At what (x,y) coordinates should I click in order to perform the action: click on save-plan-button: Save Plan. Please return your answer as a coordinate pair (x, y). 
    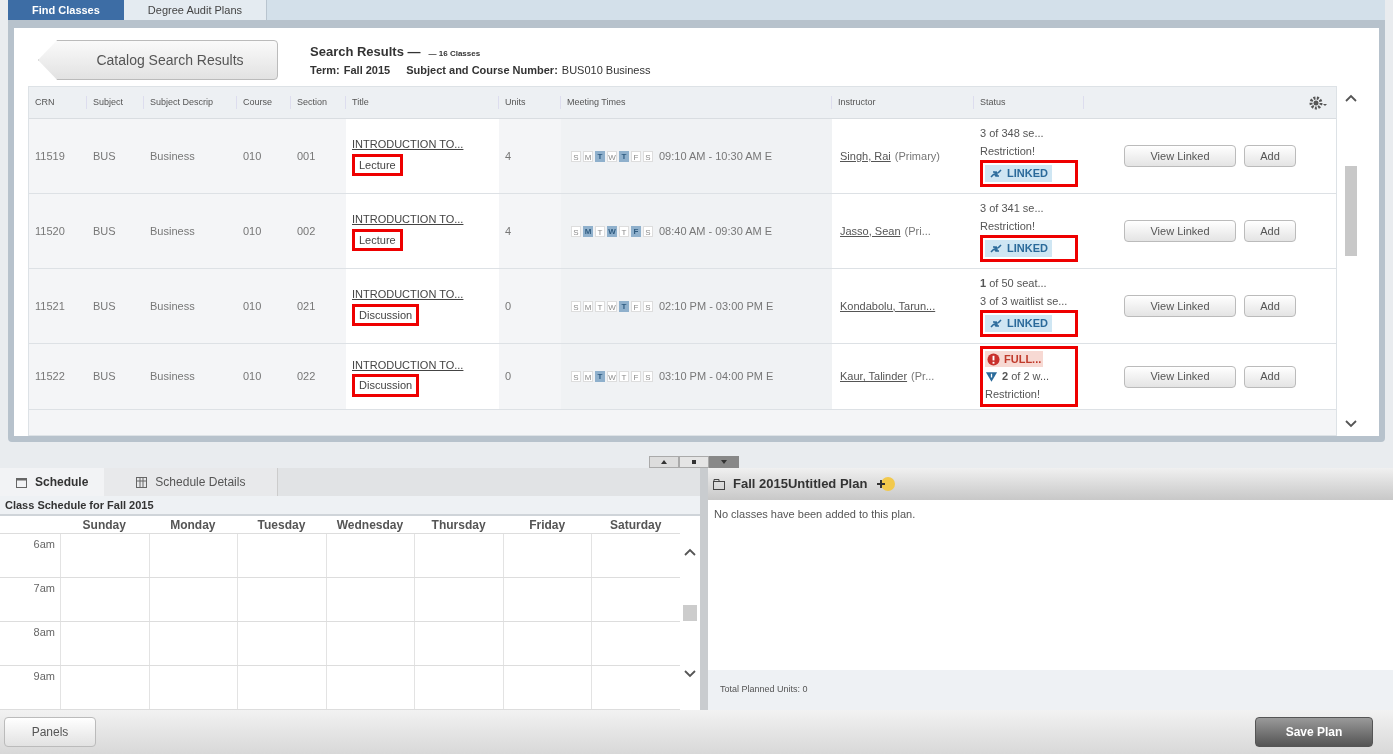
    Looking at the image, I should click on (1314, 732).